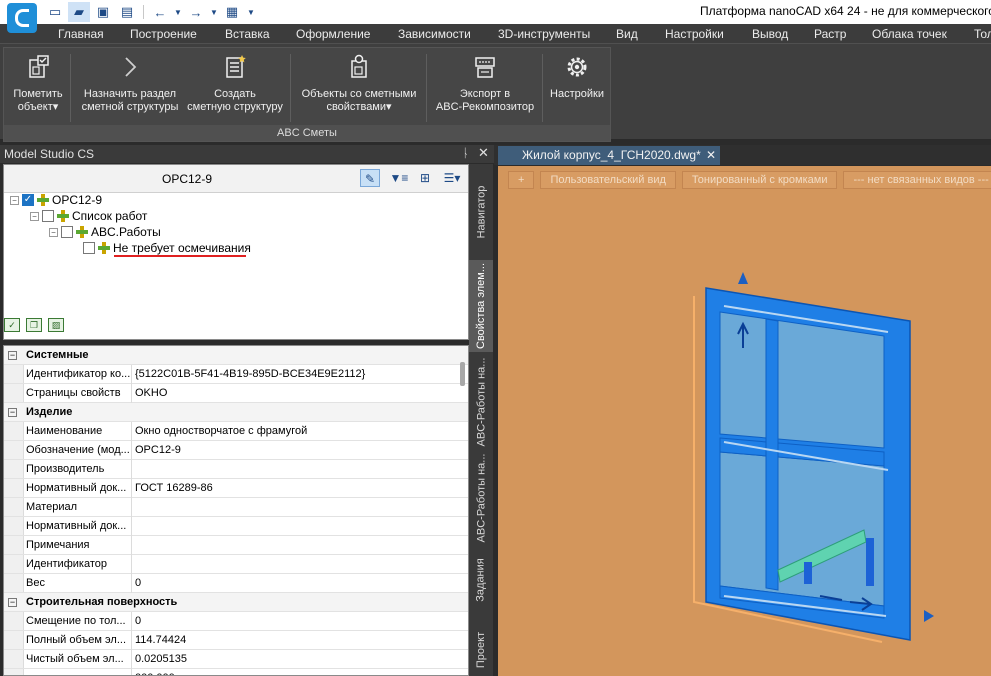 Image resolution: width=991 pixels, height=676 pixels. I want to click on uncheck-icon: ▨, so click(56, 325).